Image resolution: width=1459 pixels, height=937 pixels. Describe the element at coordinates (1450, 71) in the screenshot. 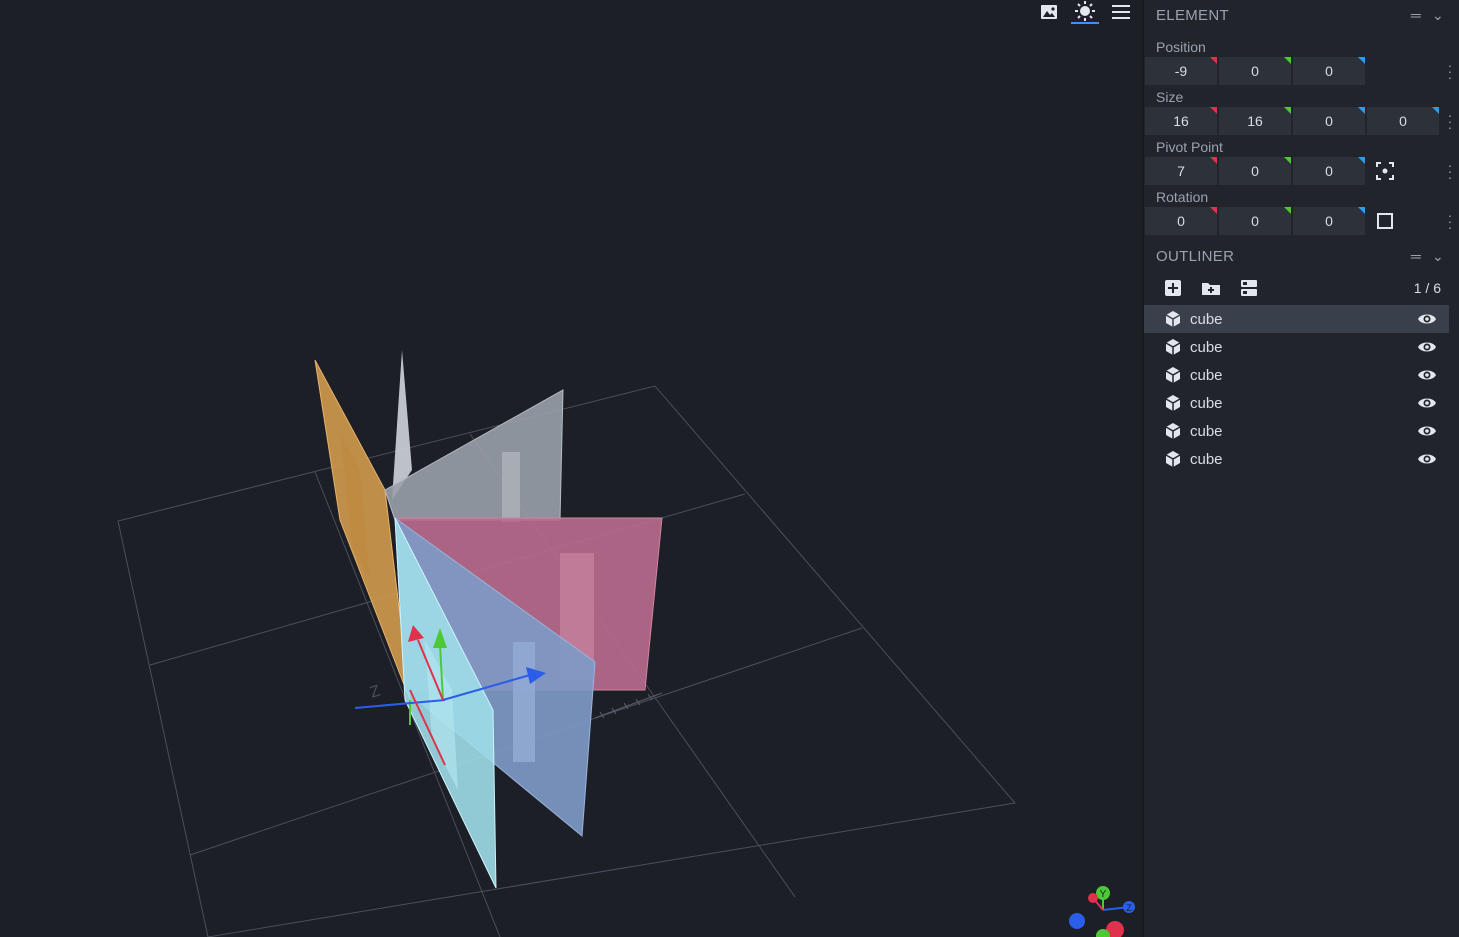

I see `position-menu-icon: · · ·` at that location.